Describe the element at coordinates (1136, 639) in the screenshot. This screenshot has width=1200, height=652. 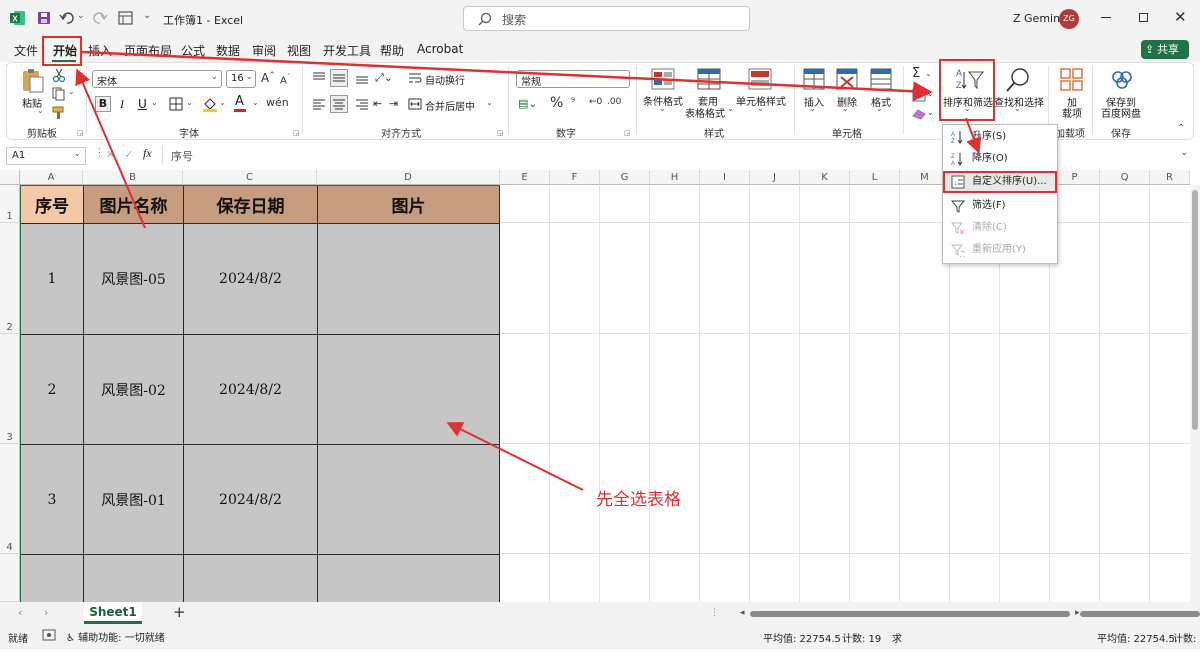
I see `status-average-2: 平均值: 22754.5` at that location.